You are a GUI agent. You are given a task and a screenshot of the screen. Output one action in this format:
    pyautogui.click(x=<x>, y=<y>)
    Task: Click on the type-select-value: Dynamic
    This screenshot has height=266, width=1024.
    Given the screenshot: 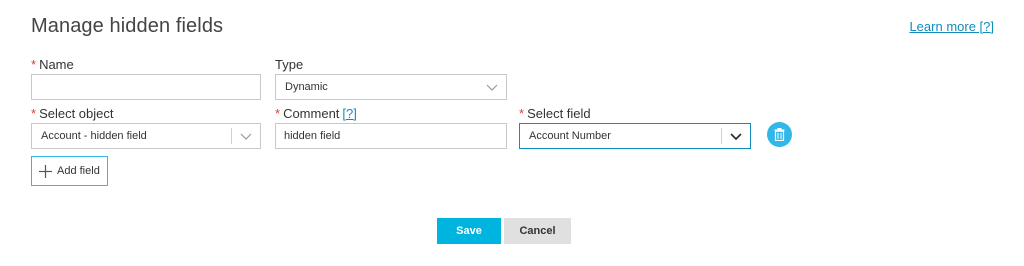 What is the action you would take?
    pyautogui.click(x=306, y=87)
    